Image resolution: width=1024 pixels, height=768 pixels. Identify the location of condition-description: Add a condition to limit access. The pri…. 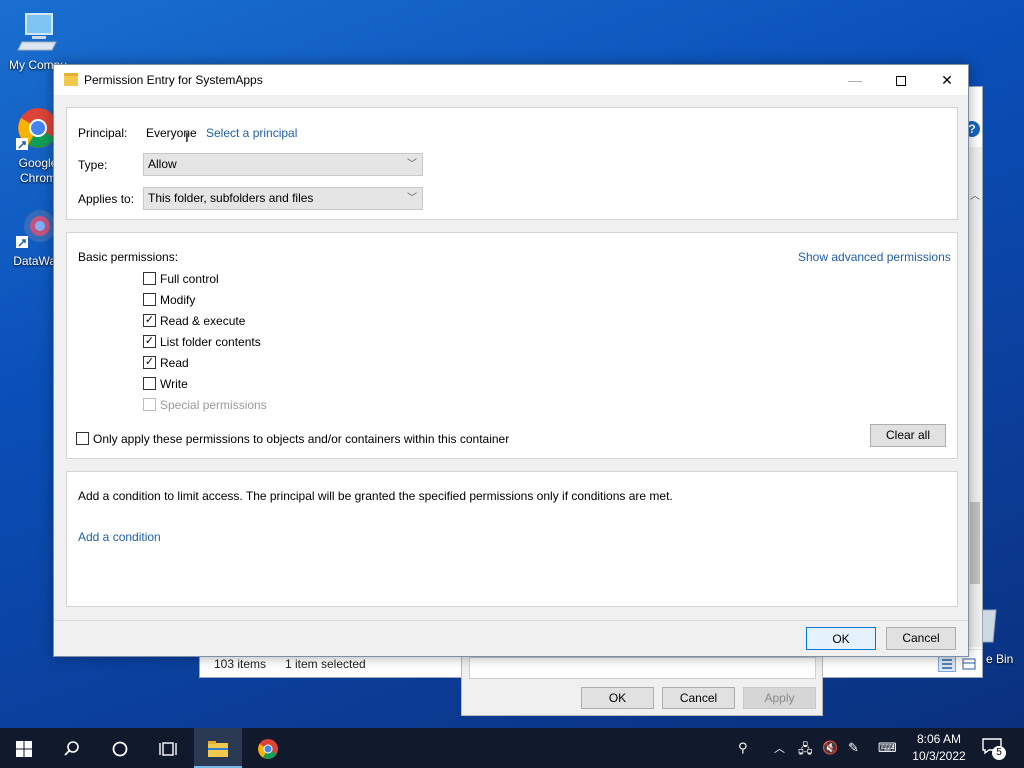
(375, 496).